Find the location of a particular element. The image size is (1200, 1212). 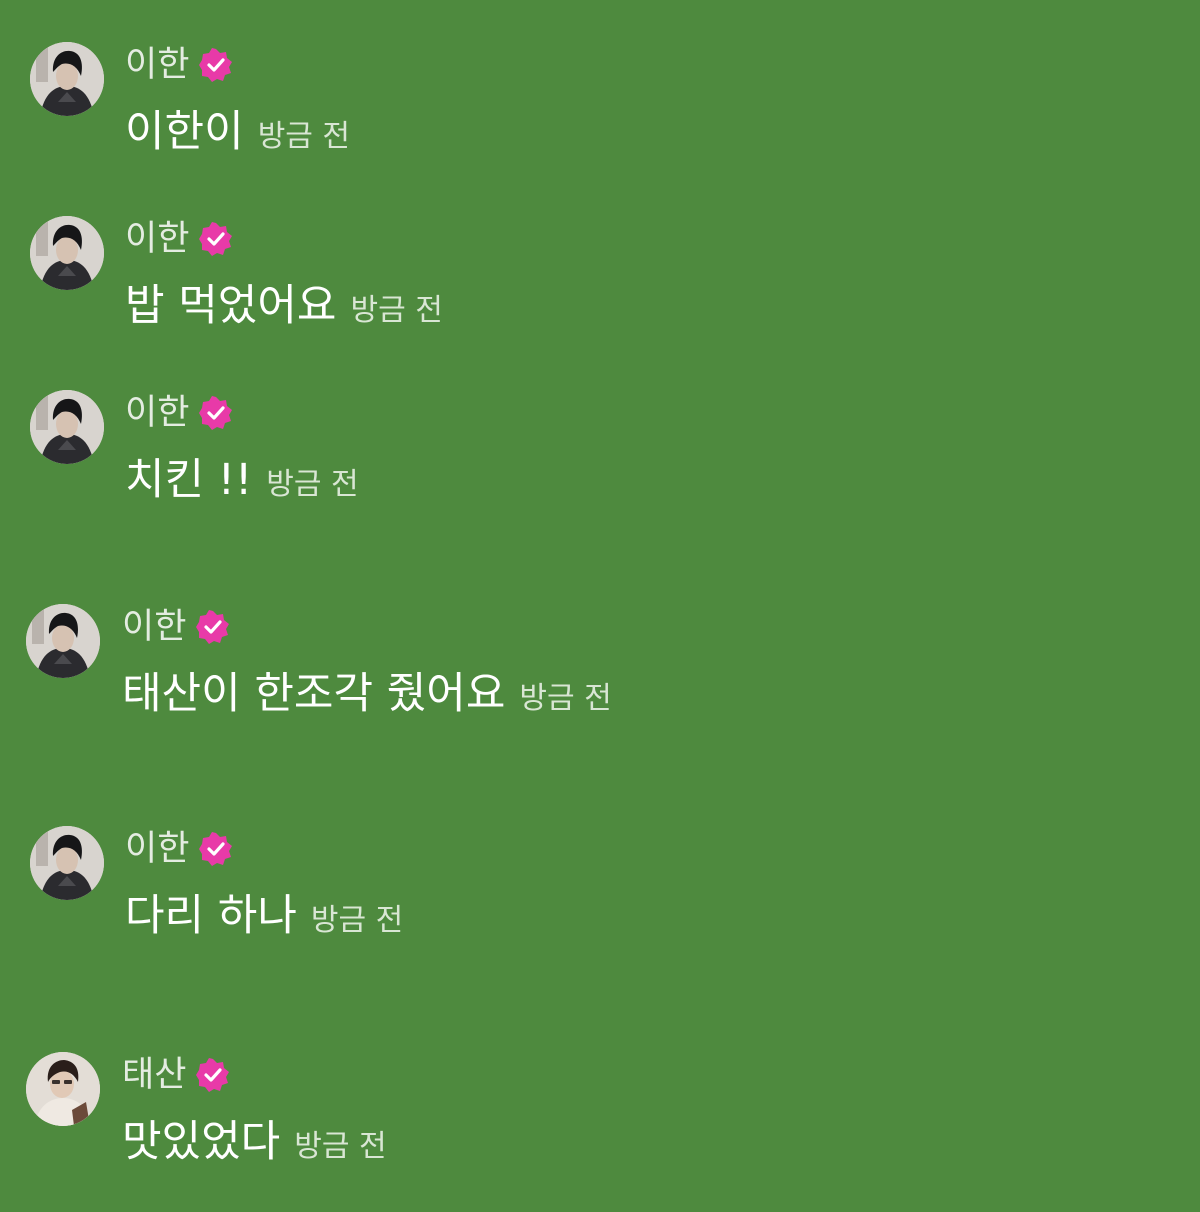

message-text: 맛있었다 is located at coordinates (201, 1142).